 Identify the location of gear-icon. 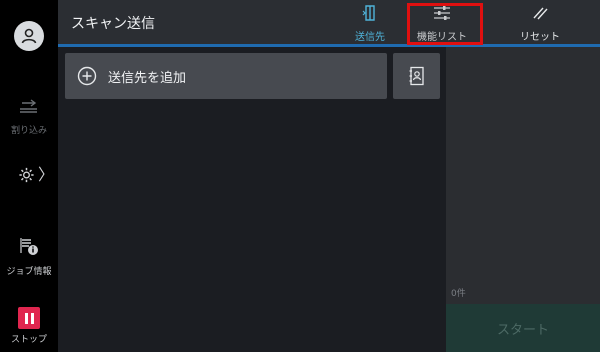
(26, 175).